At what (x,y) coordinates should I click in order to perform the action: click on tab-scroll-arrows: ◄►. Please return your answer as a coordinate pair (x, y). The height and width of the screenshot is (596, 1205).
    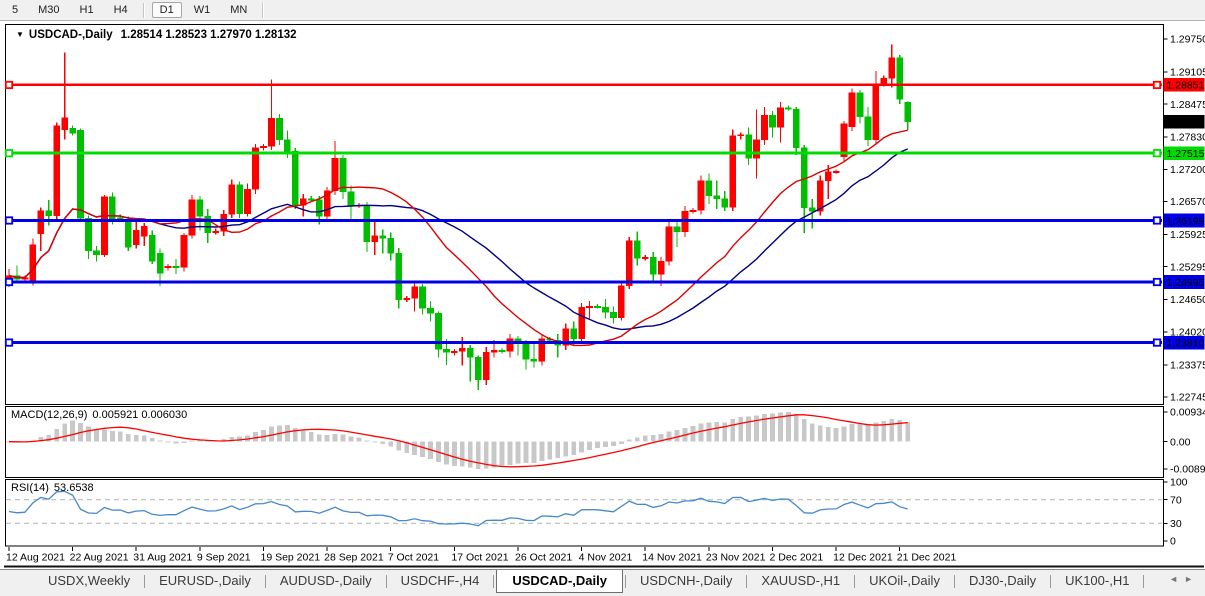
    Looking at the image, I should click on (1184, 579).